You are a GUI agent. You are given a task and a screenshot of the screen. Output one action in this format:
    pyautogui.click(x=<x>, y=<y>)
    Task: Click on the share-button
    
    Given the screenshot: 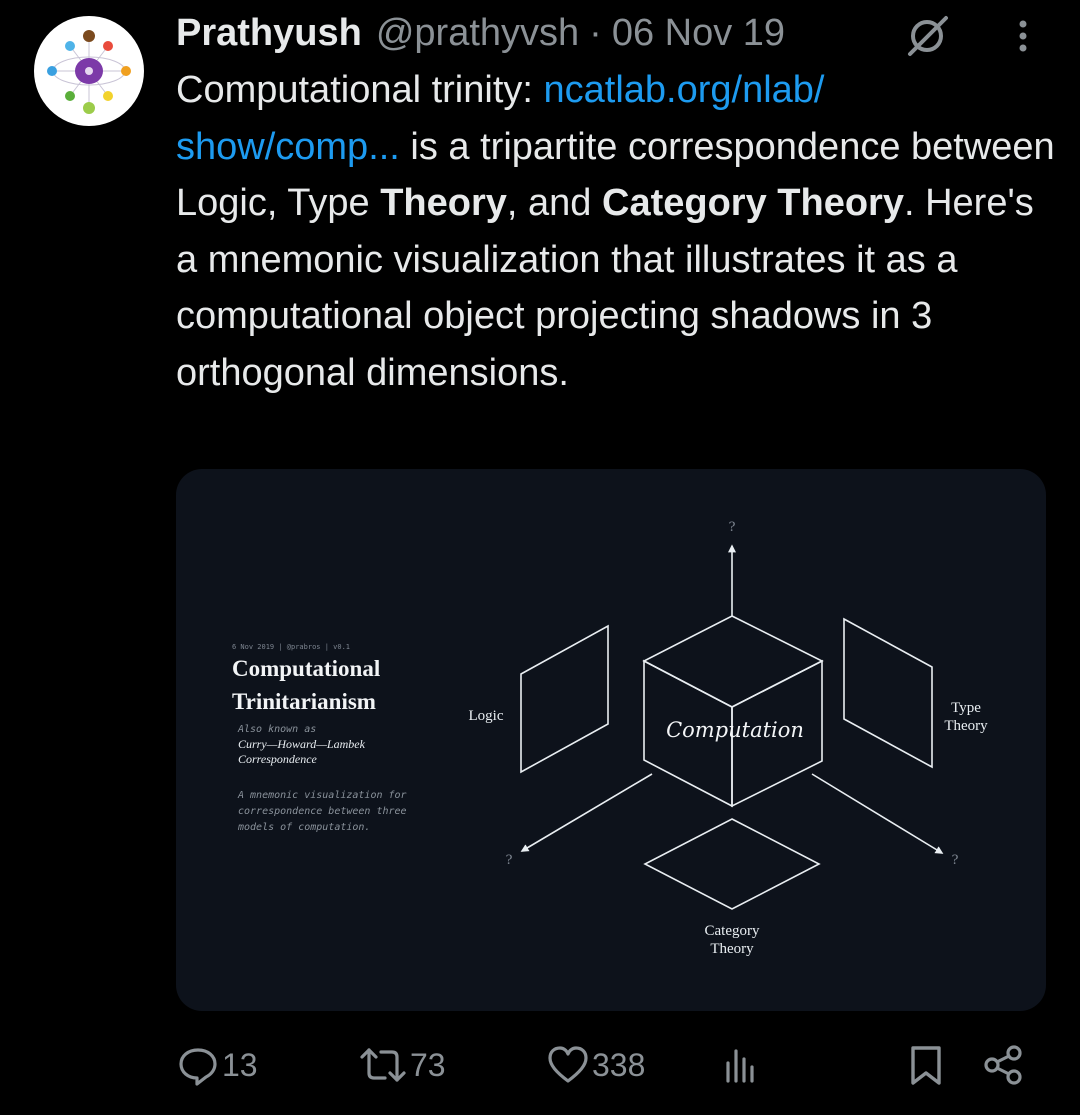 What is the action you would take?
    pyautogui.click(x=1004, y=1065)
    